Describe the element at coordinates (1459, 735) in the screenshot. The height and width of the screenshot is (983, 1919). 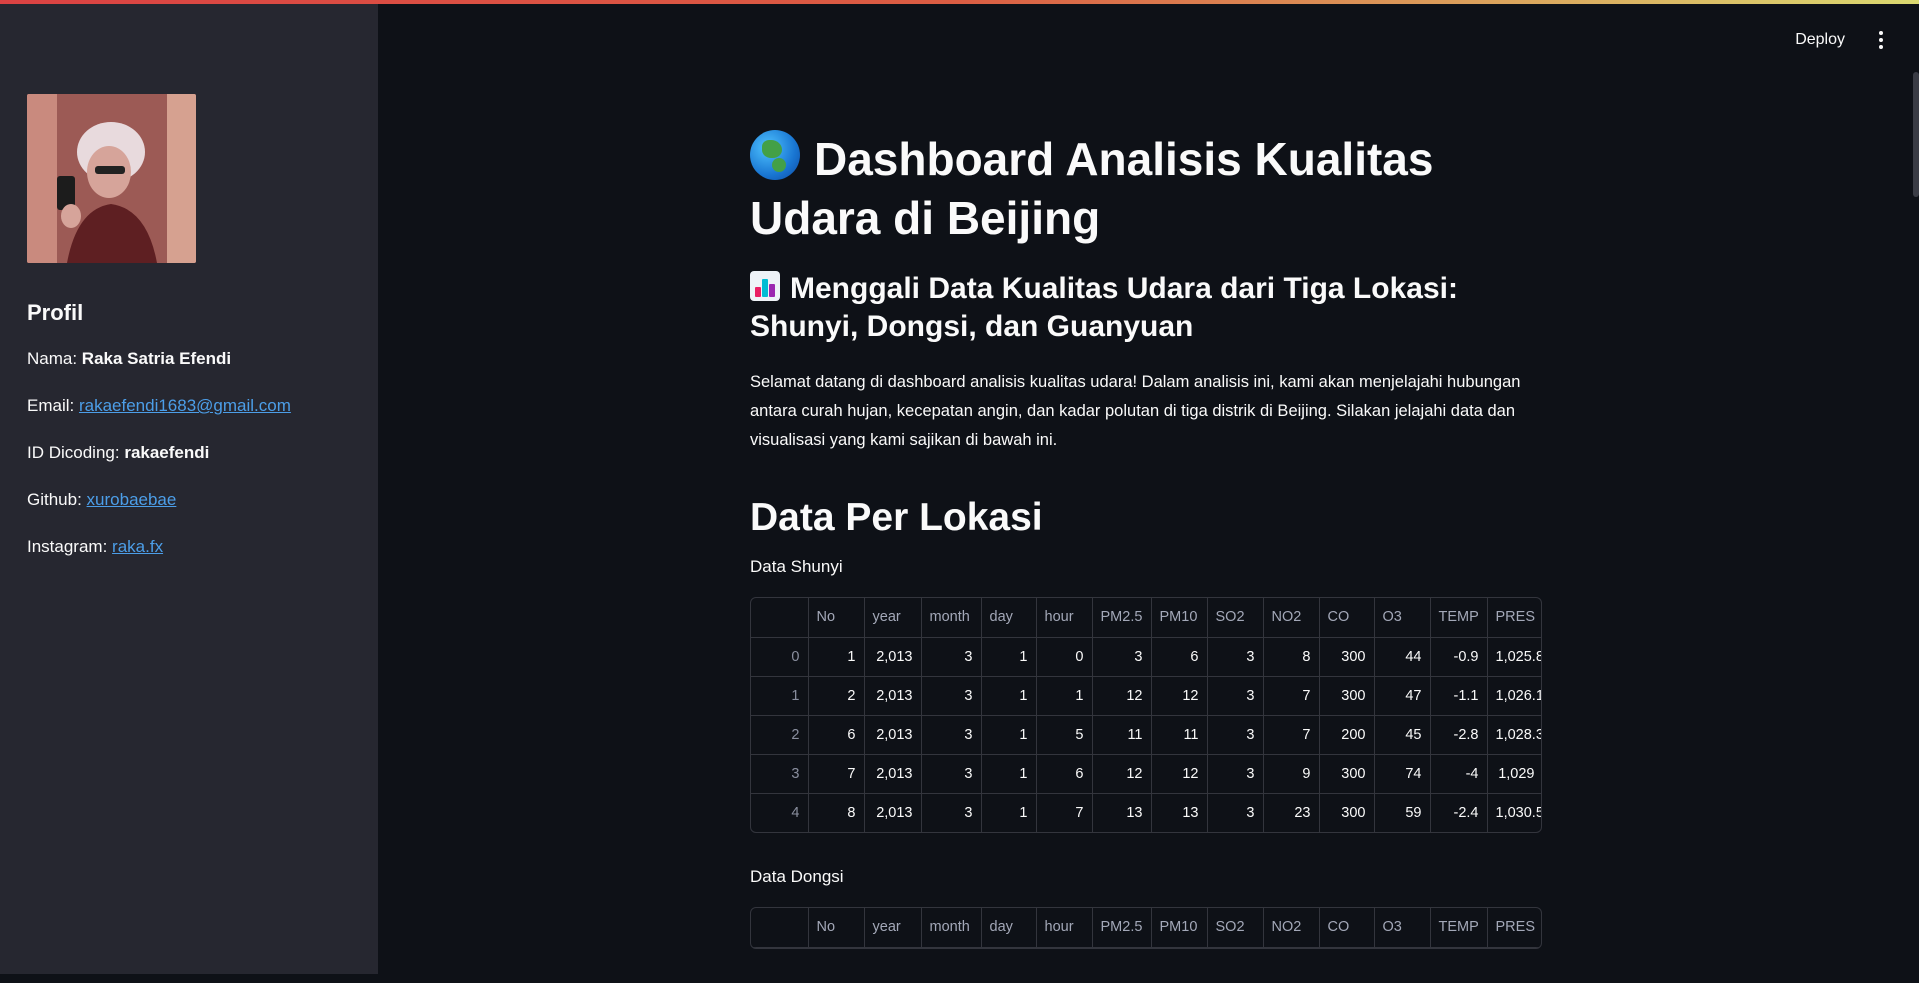
I see `table-cell: -2.8` at that location.